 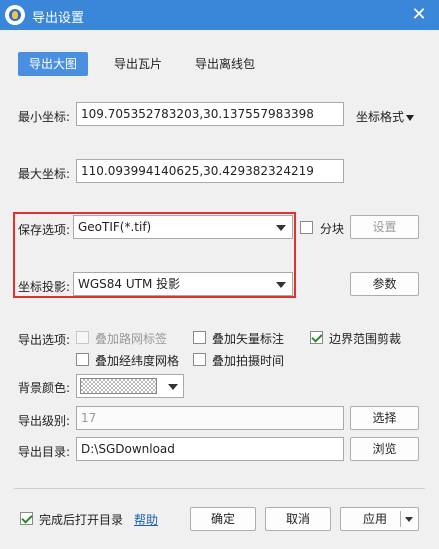 What do you see at coordinates (81, 520) in the screenshot?
I see `open-dir-after-label: 完成后打开目录` at bounding box center [81, 520].